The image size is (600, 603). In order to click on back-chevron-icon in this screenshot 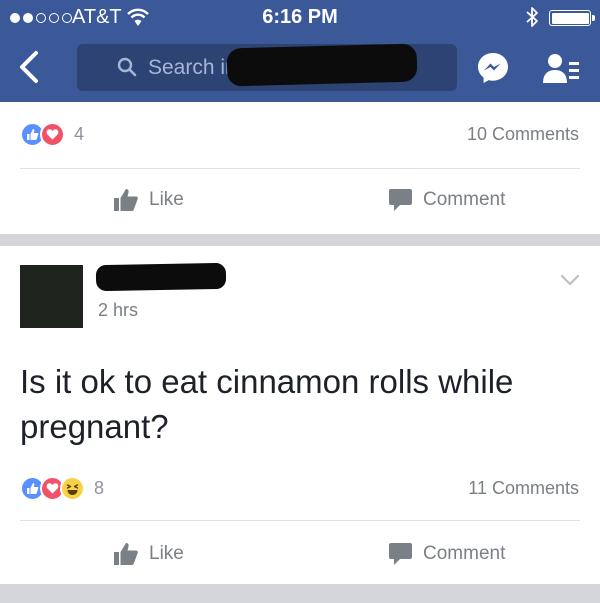, I will do `click(29, 67)`.